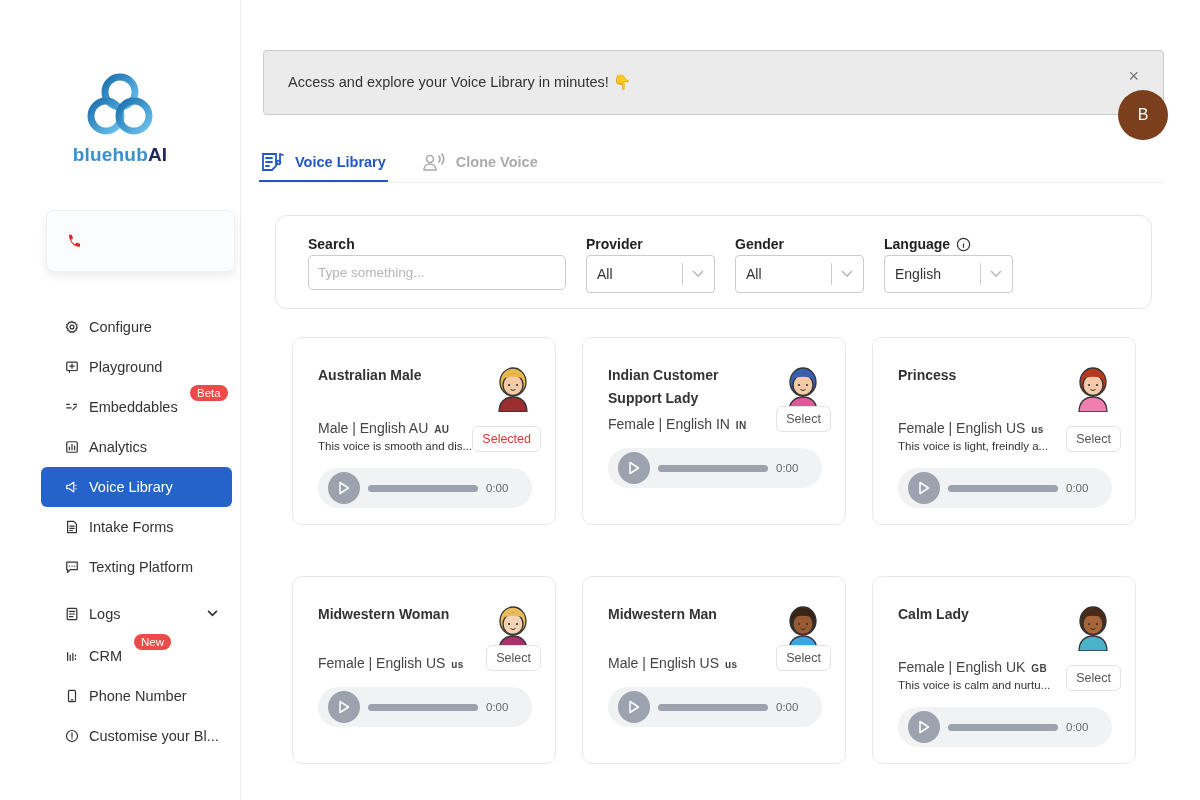 This screenshot has height=800, width=1200. What do you see at coordinates (370, 375) in the screenshot?
I see `voice-name: Australian Male` at bounding box center [370, 375].